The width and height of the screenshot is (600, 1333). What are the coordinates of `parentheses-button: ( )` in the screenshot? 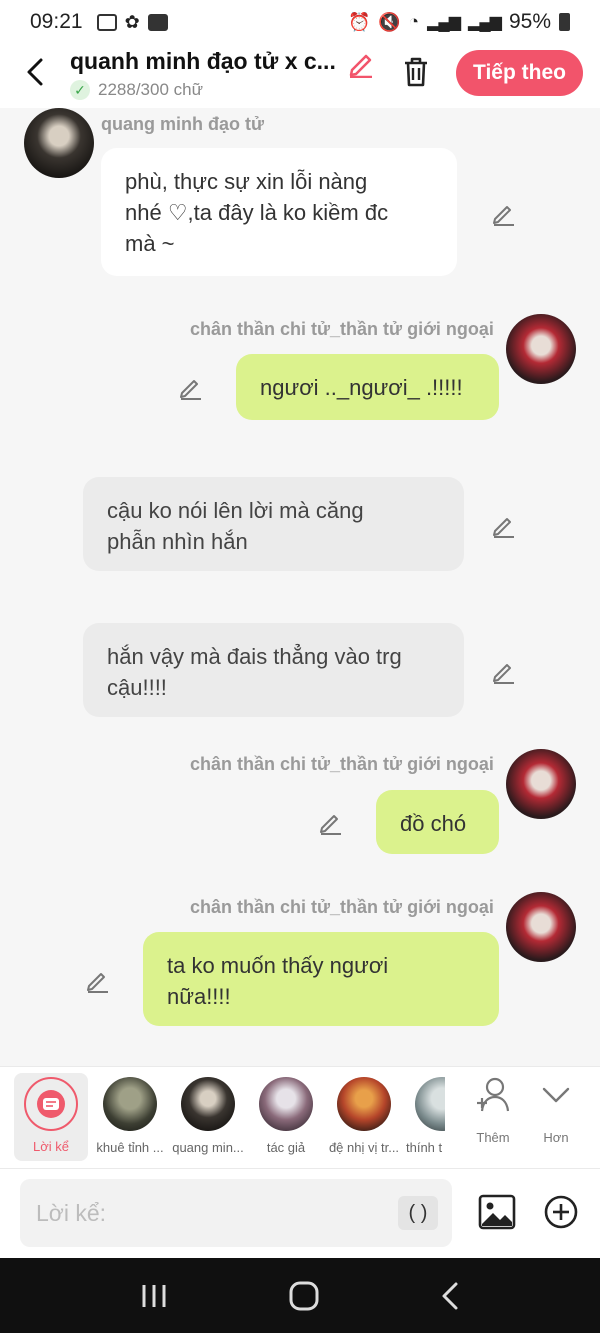 It's located at (418, 1213).